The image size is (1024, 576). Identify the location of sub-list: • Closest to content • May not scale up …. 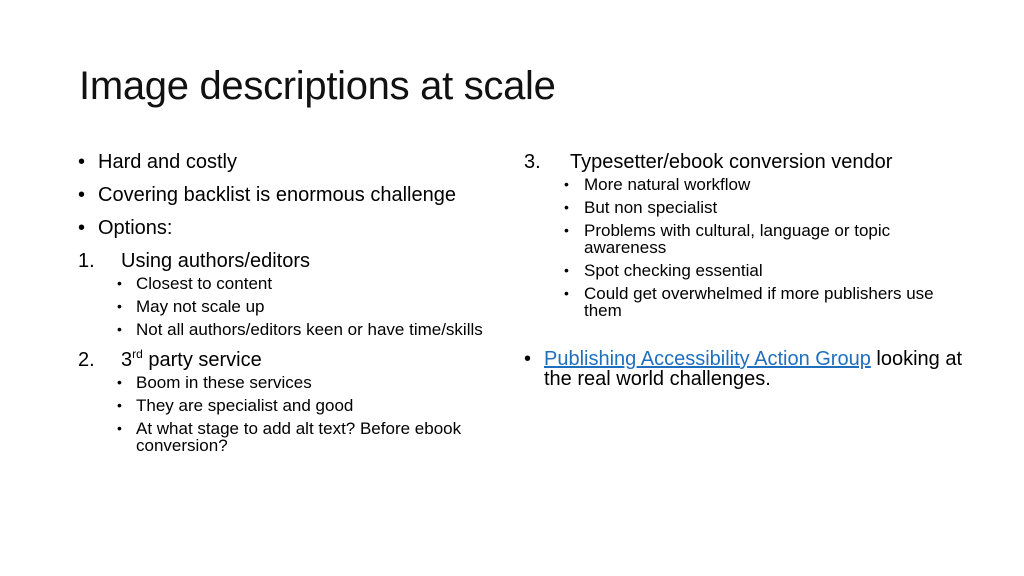
(288, 306).